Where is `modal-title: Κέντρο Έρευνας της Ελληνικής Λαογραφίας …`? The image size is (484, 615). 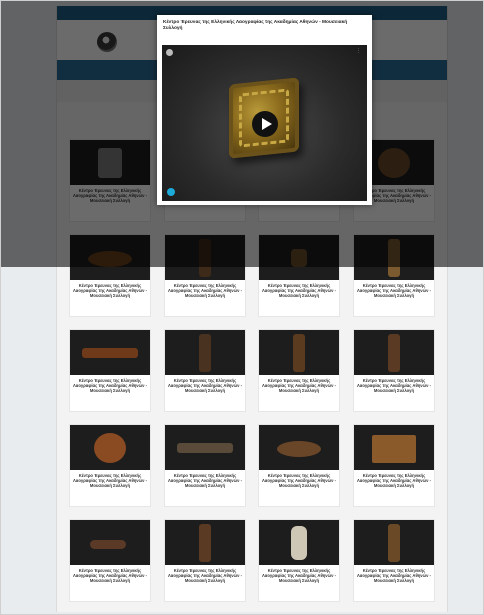
modal-title: Κέντρο Έρευνας της Ελληνικής Λαογραφίας … is located at coordinates (255, 25).